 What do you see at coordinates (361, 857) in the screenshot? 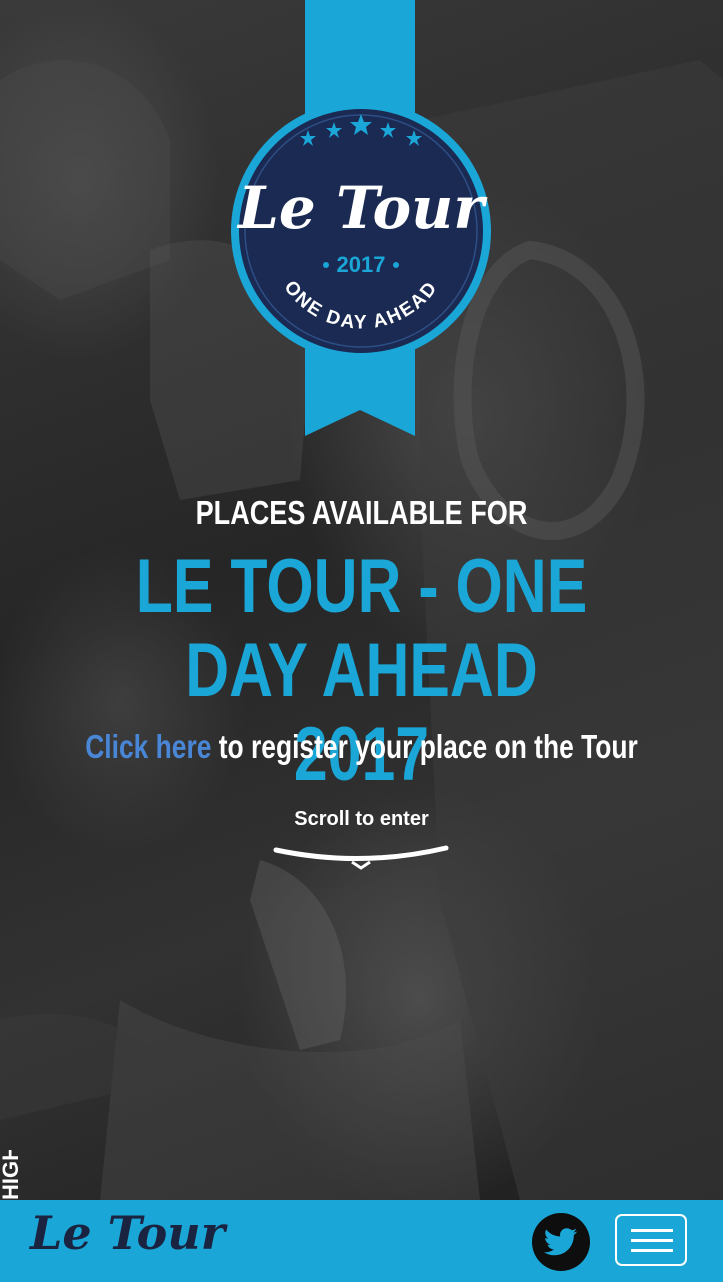
I see `chevron-down-icon` at bounding box center [361, 857].